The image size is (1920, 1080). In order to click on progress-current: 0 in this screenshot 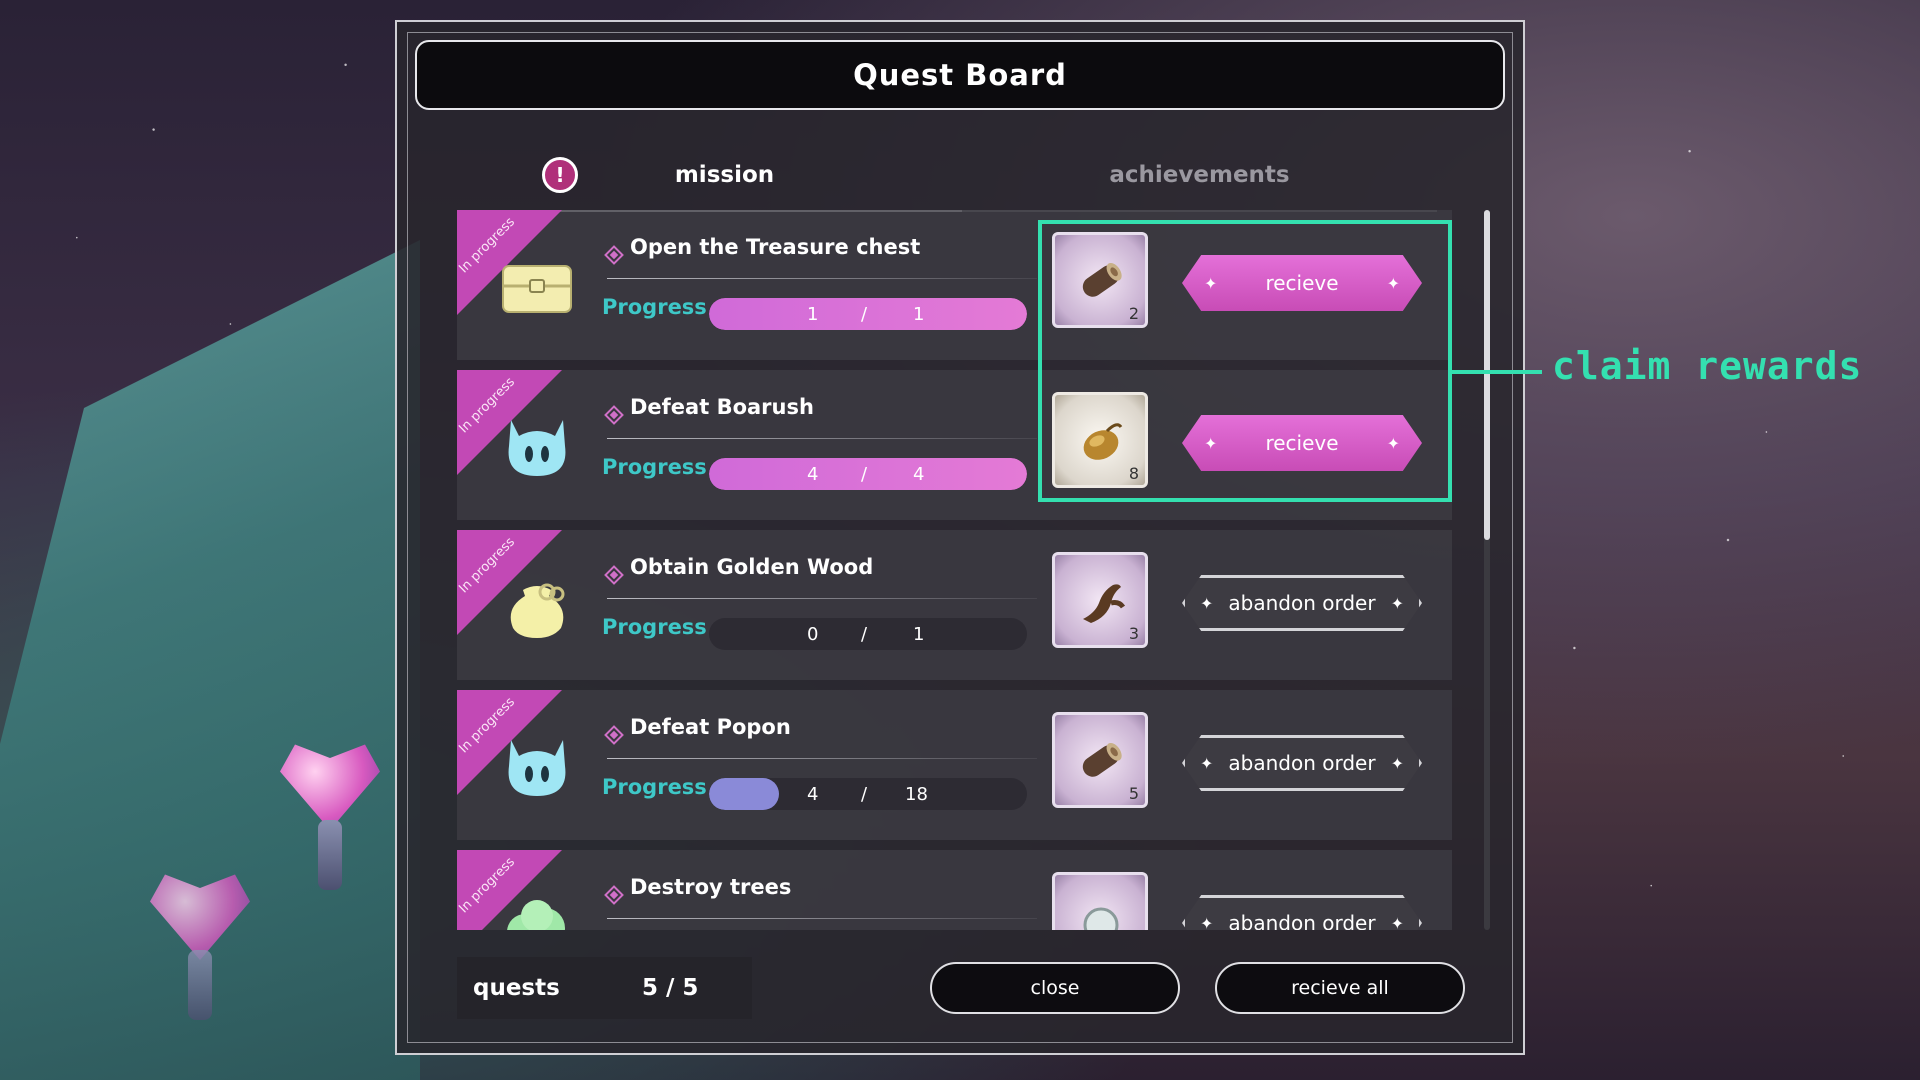, I will do `click(813, 634)`.